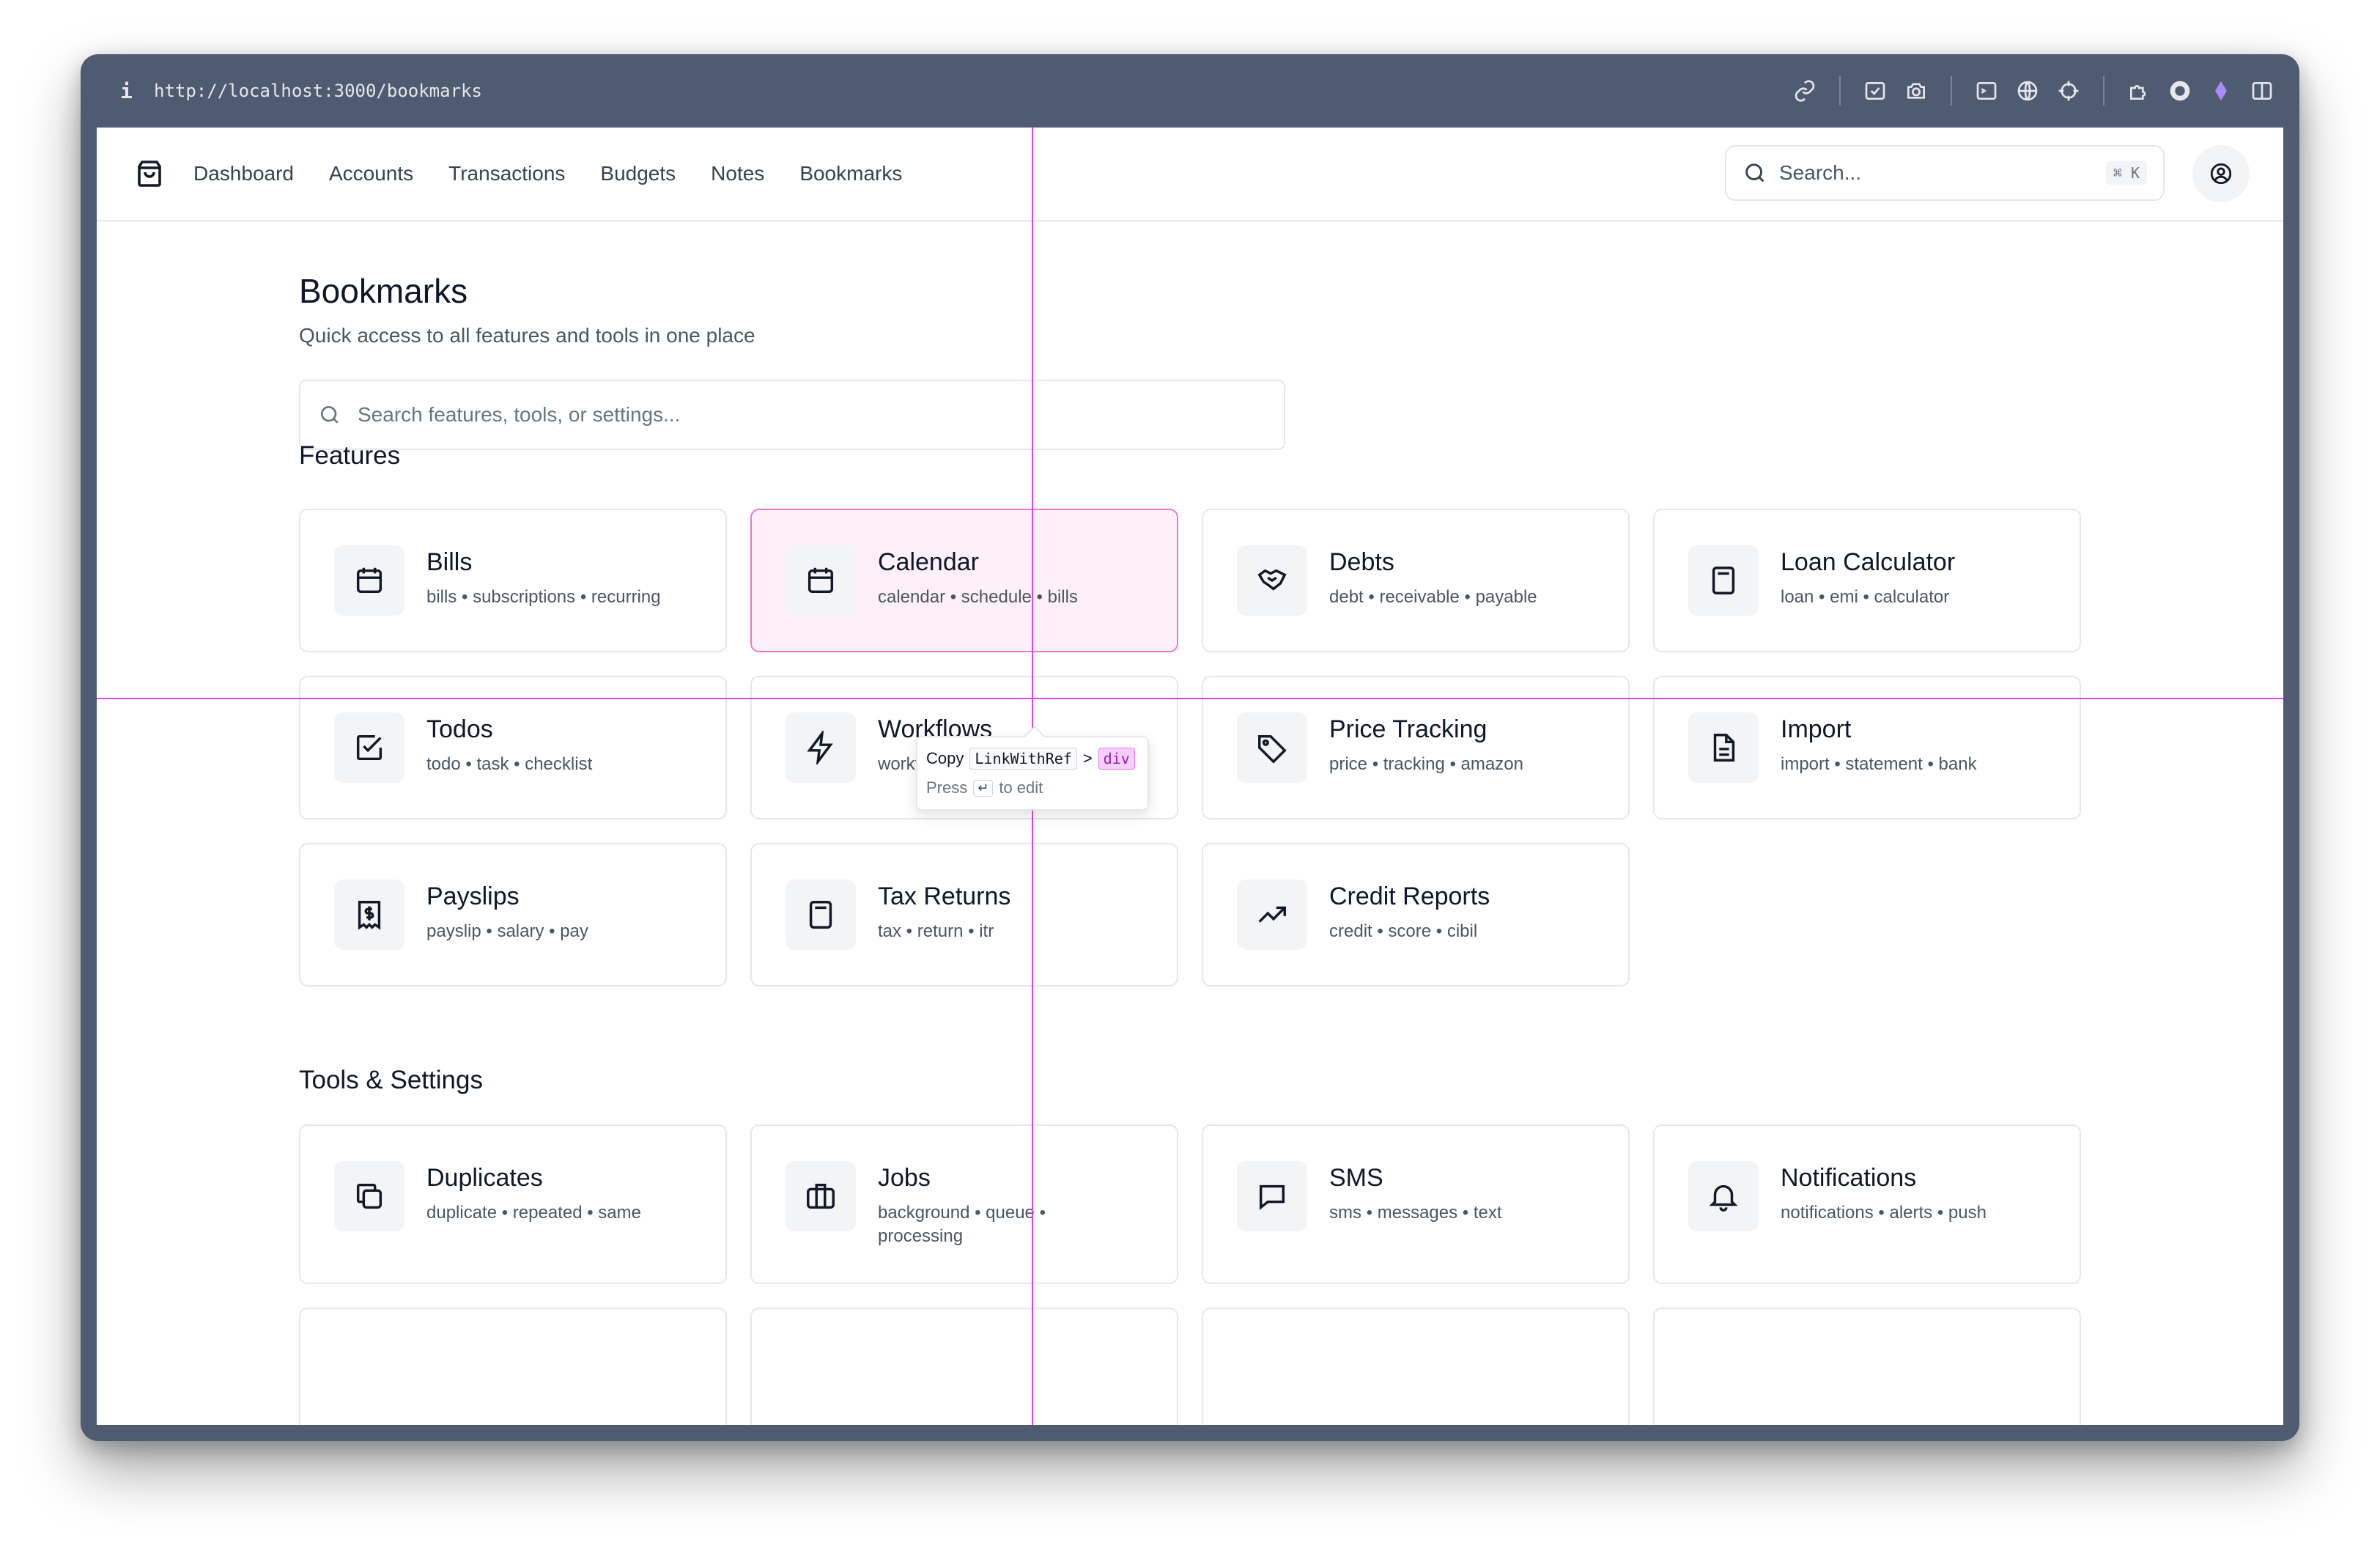 This screenshot has width=2380, height=1548. What do you see at coordinates (513, 915) in the screenshot?
I see `bookmark-card-payslips: Payslips payslip • salary • pay` at bounding box center [513, 915].